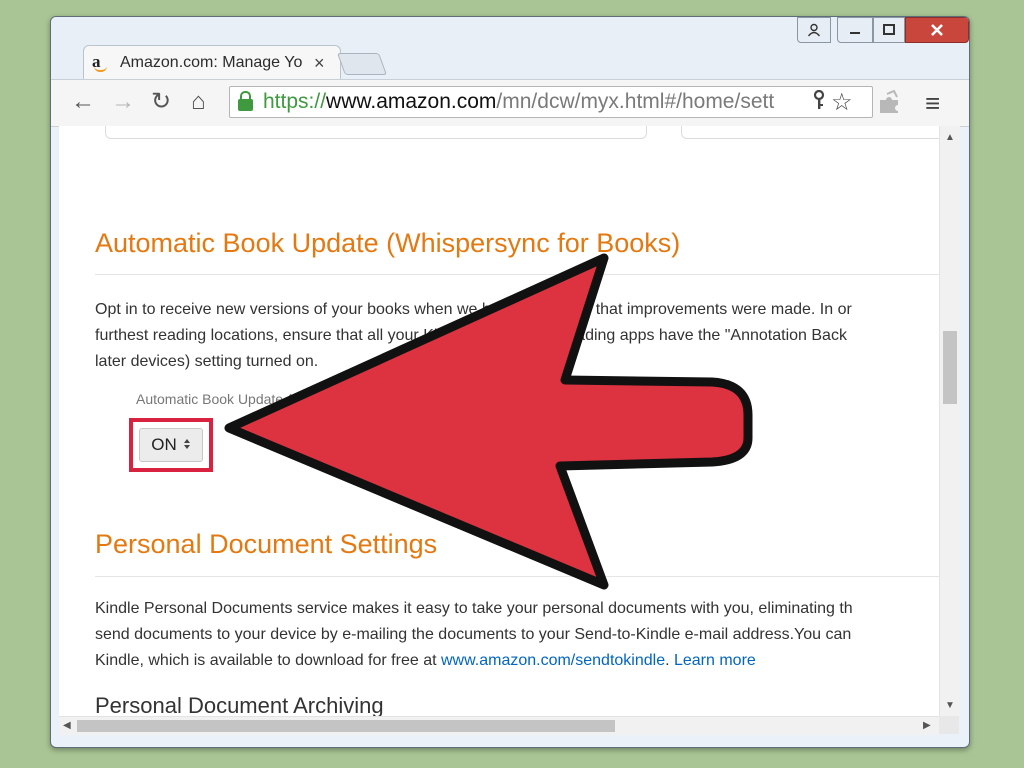  What do you see at coordinates (123, 102) in the screenshot?
I see `forward-button: →` at bounding box center [123, 102].